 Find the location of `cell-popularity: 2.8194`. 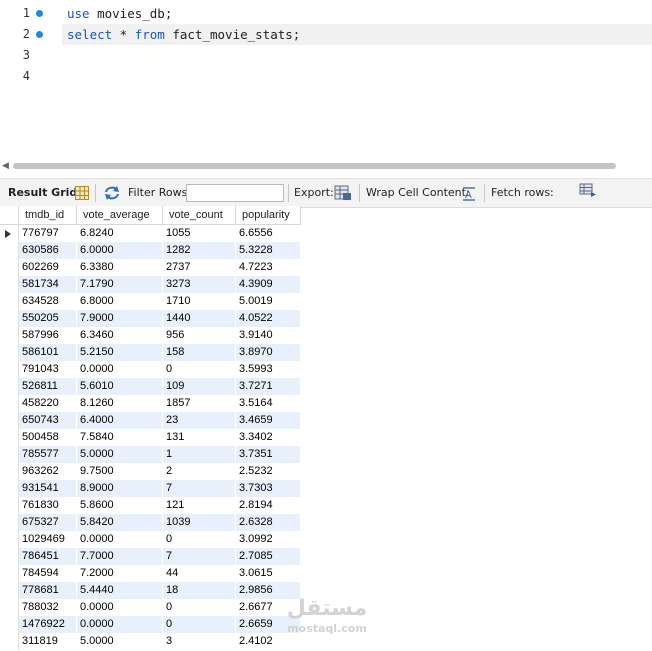

cell-popularity: 2.8194 is located at coordinates (268, 505).